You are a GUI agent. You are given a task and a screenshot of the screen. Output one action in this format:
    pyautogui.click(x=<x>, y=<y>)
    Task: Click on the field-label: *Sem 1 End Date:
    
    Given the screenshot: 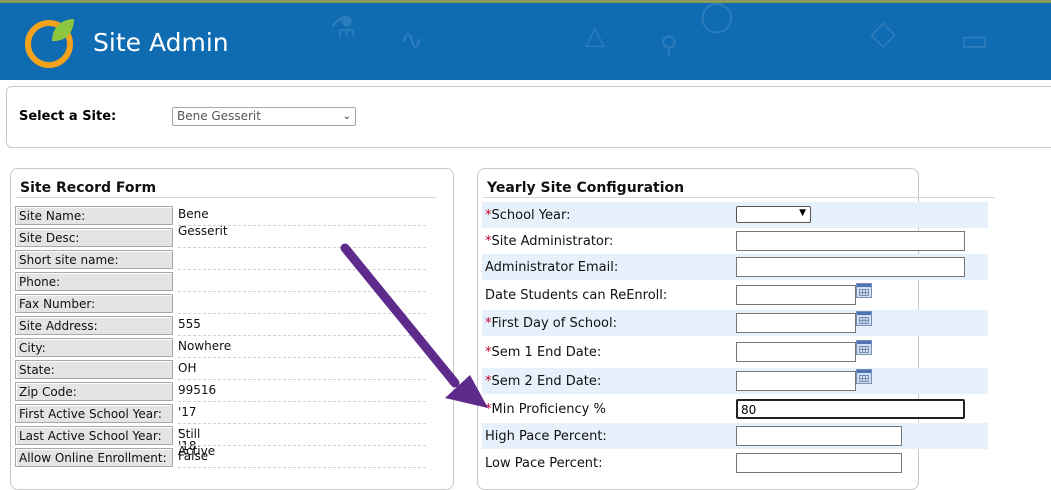 What is the action you would take?
    pyautogui.click(x=543, y=352)
    